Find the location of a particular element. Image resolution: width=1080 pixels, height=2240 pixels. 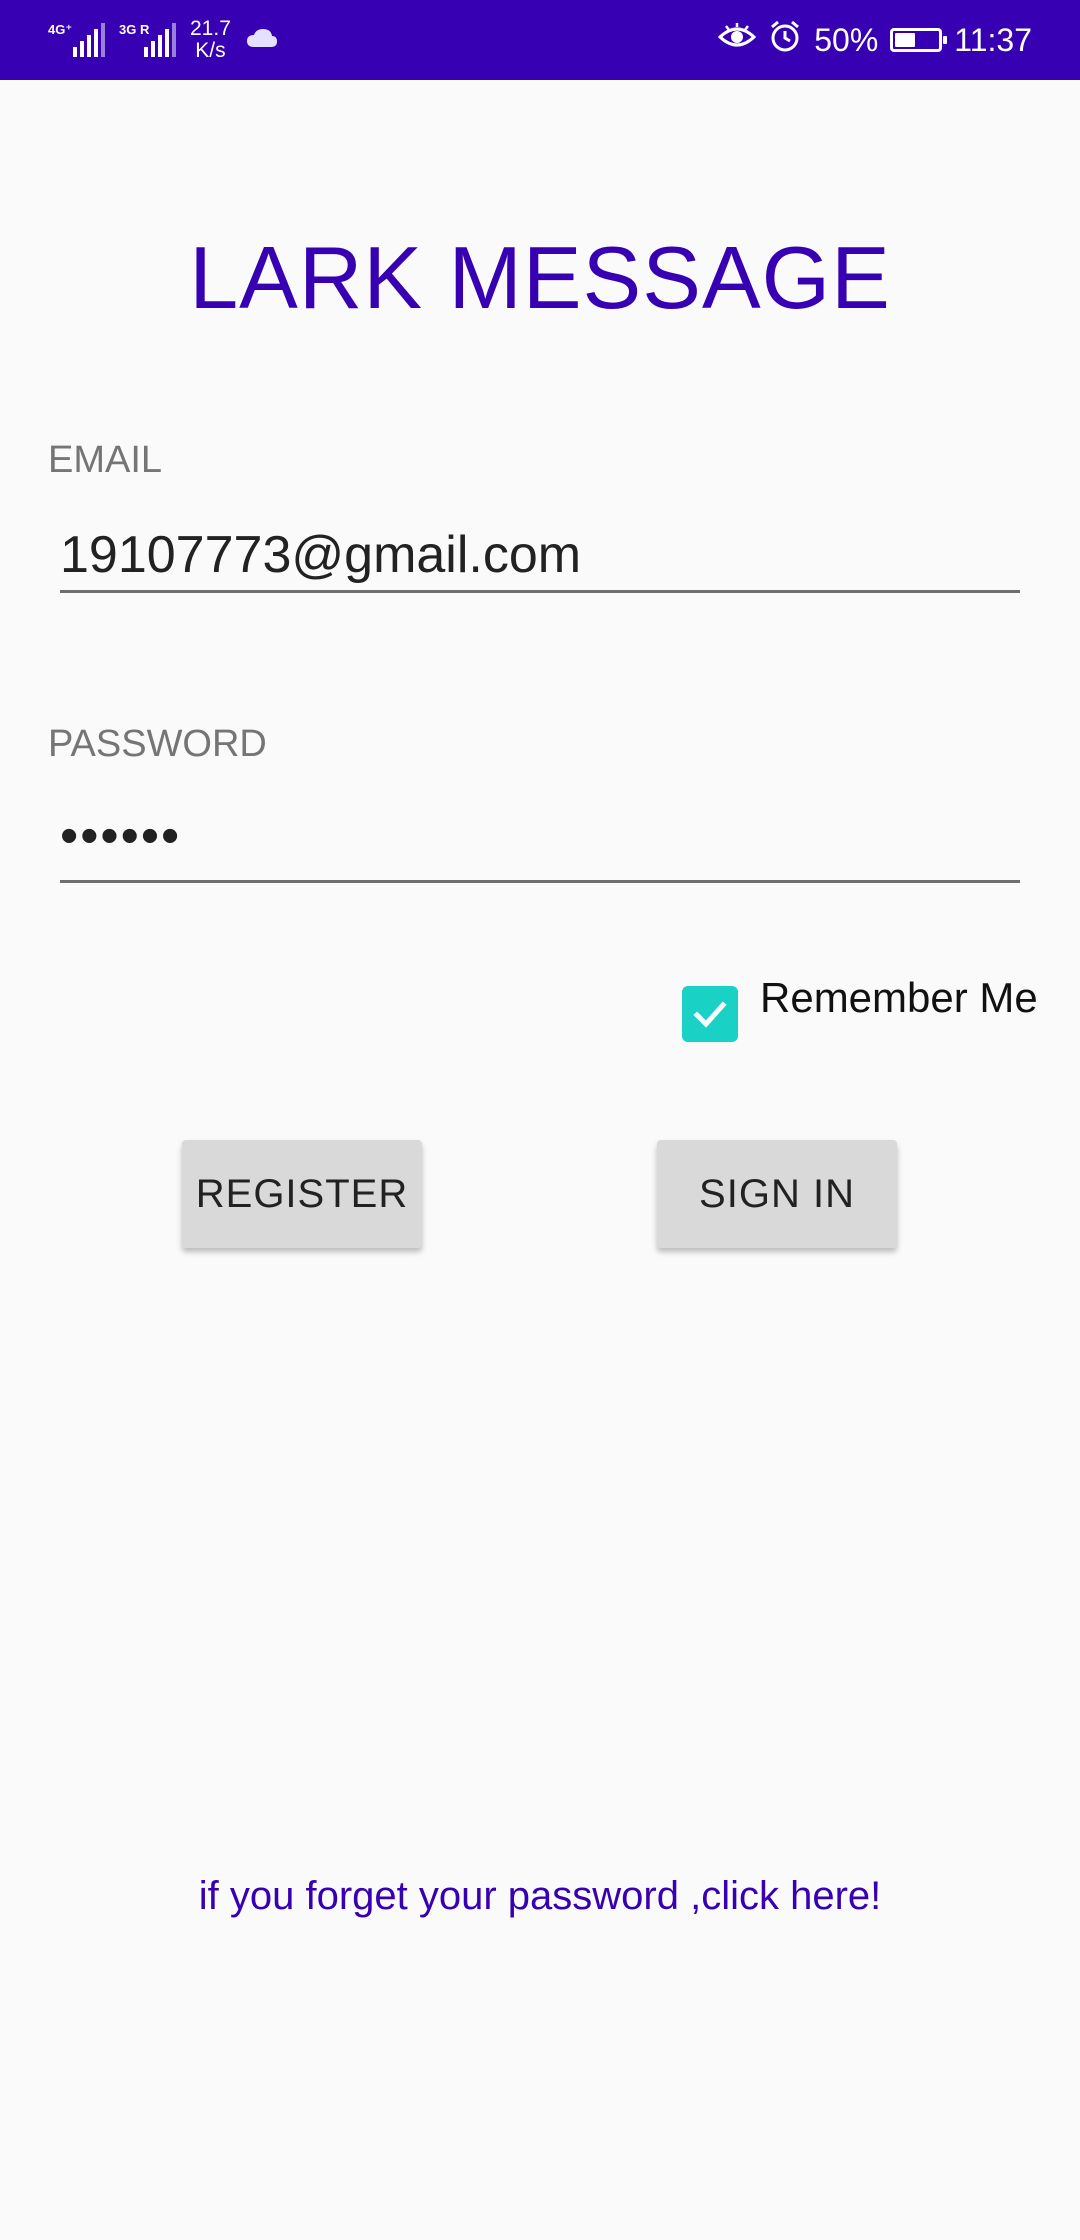

network-type-label-2: 3G R is located at coordinates (134, 29).